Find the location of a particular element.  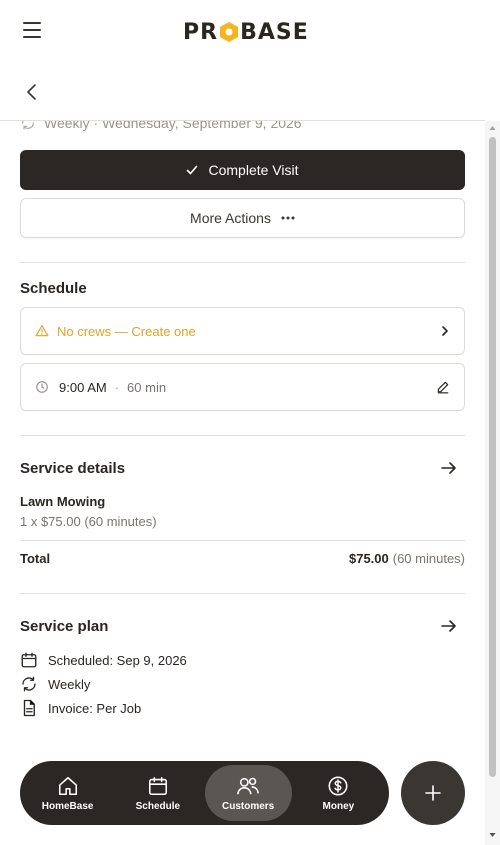

nav-label-customers: Customers is located at coordinates (248, 806).